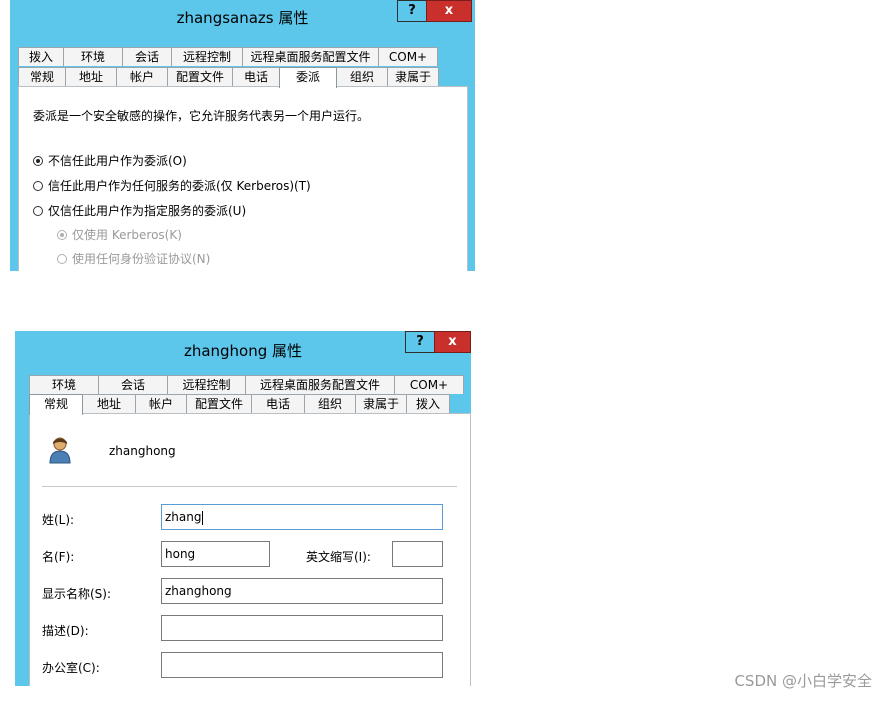 This screenshot has height=703, width=888. Describe the element at coordinates (242, 17) in the screenshot. I see `title-bar: zhangsanazs 属性 ? x` at that location.